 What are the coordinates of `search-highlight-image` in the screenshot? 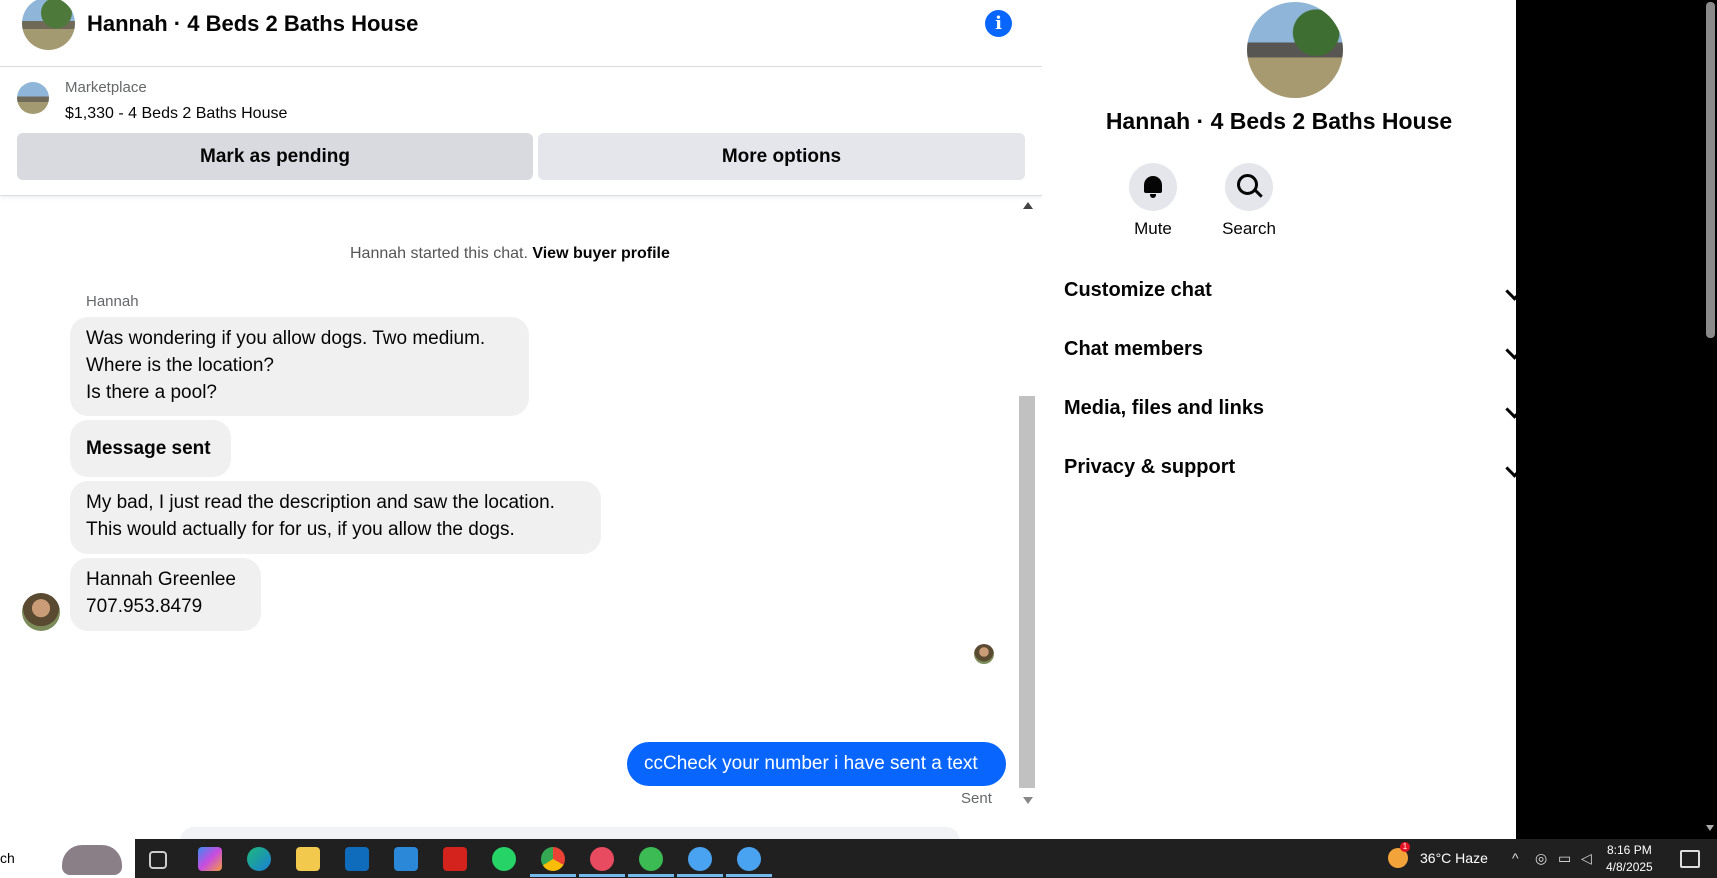 It's located at (92, 860).